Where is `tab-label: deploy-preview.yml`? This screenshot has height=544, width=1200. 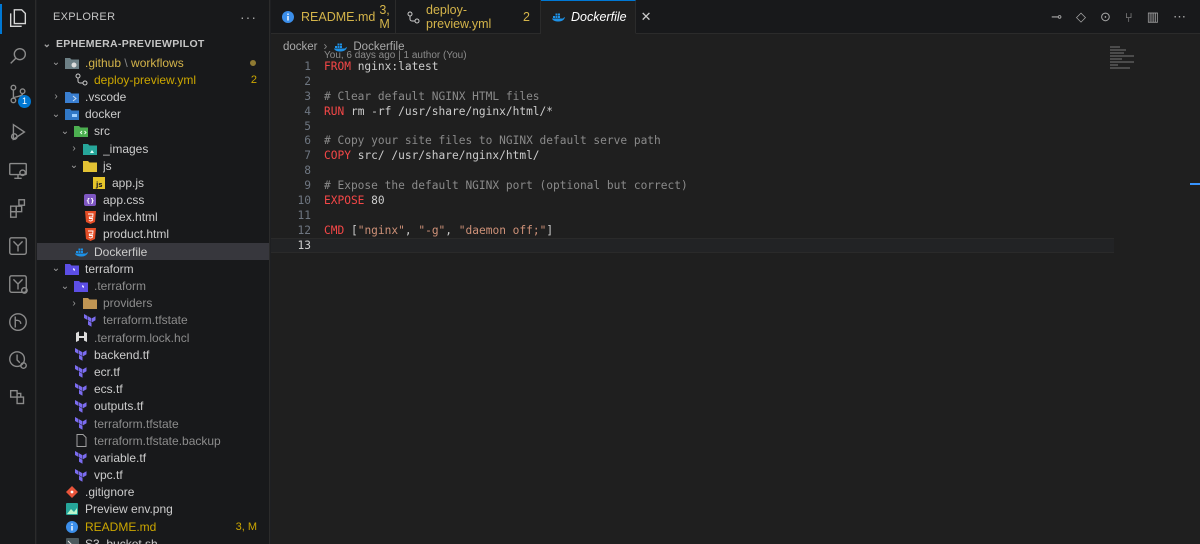
tab-label: deploy-preview.yml is located at coordinates (459, 17).